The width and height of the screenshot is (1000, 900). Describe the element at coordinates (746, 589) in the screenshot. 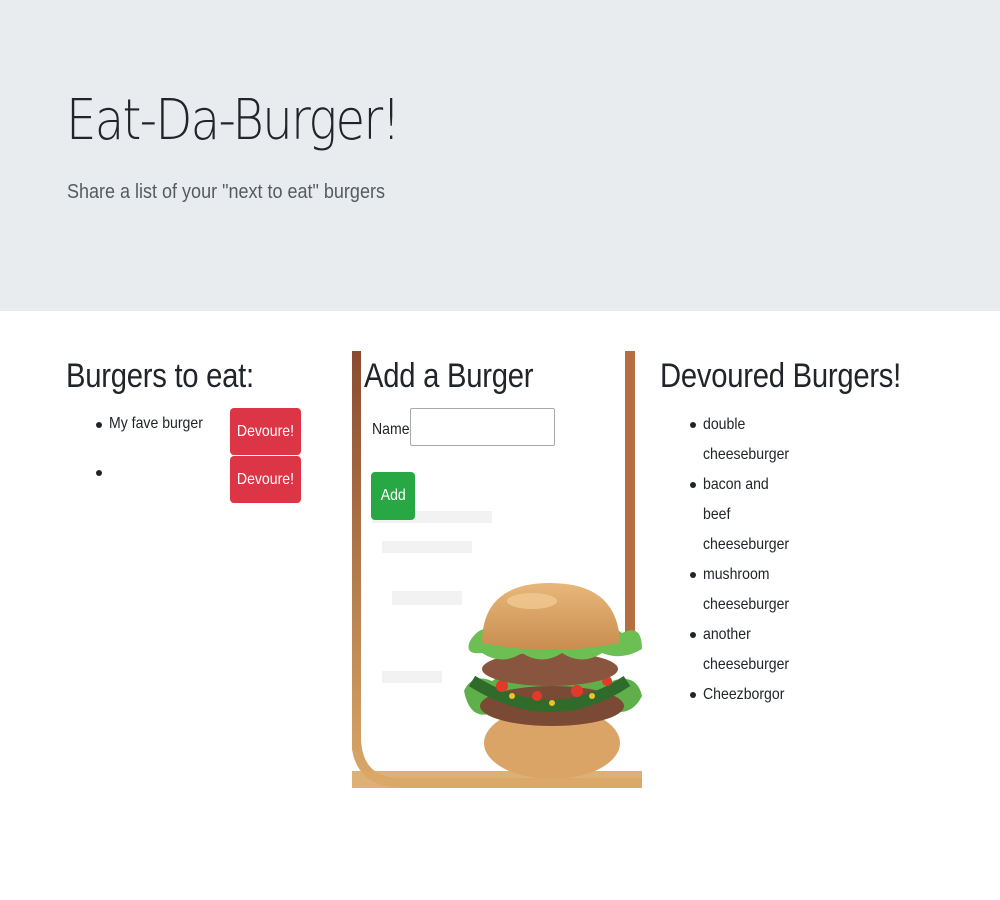

I see `devoured-burger-name: mushroom cheeseburger` at that location.